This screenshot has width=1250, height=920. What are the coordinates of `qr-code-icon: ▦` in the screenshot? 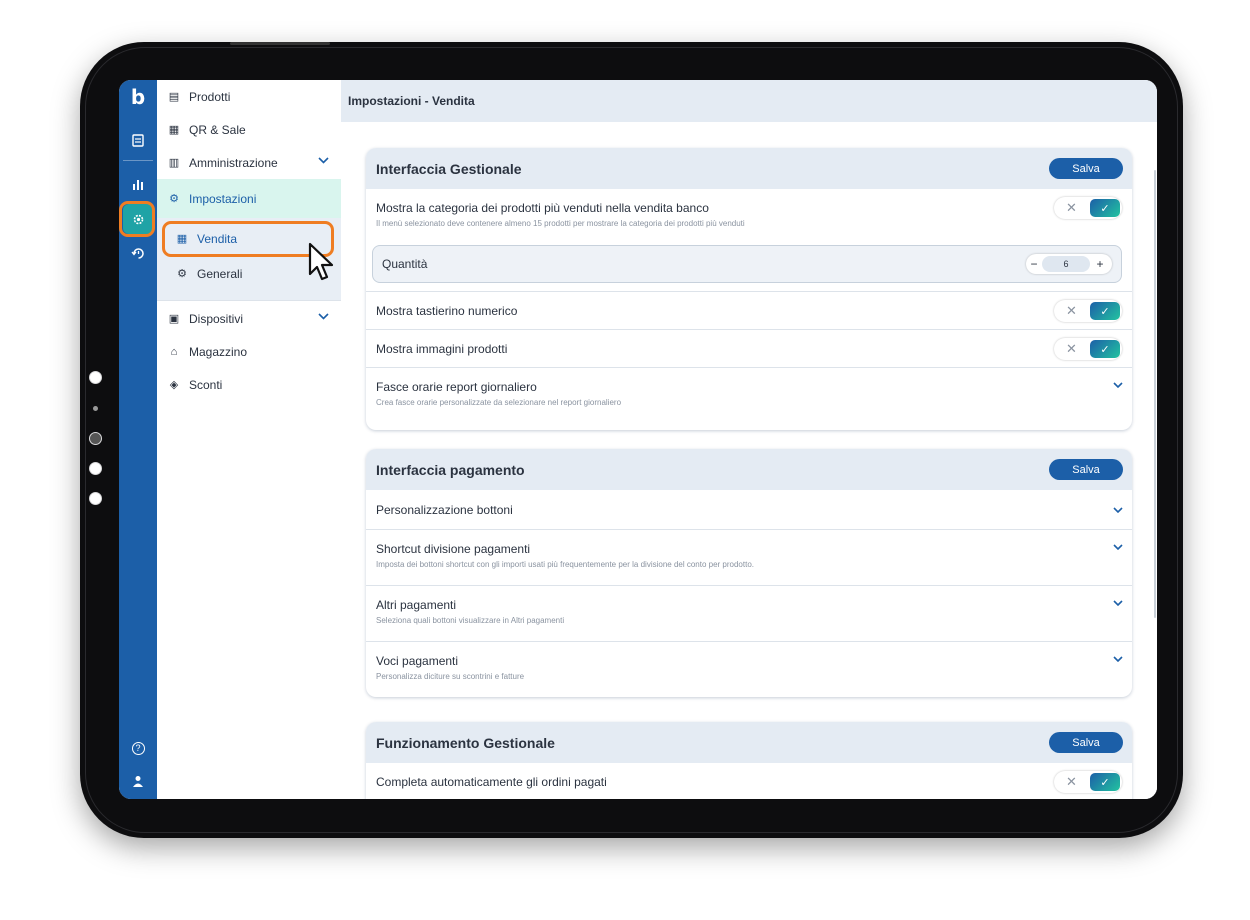 It's located at (174, 130).